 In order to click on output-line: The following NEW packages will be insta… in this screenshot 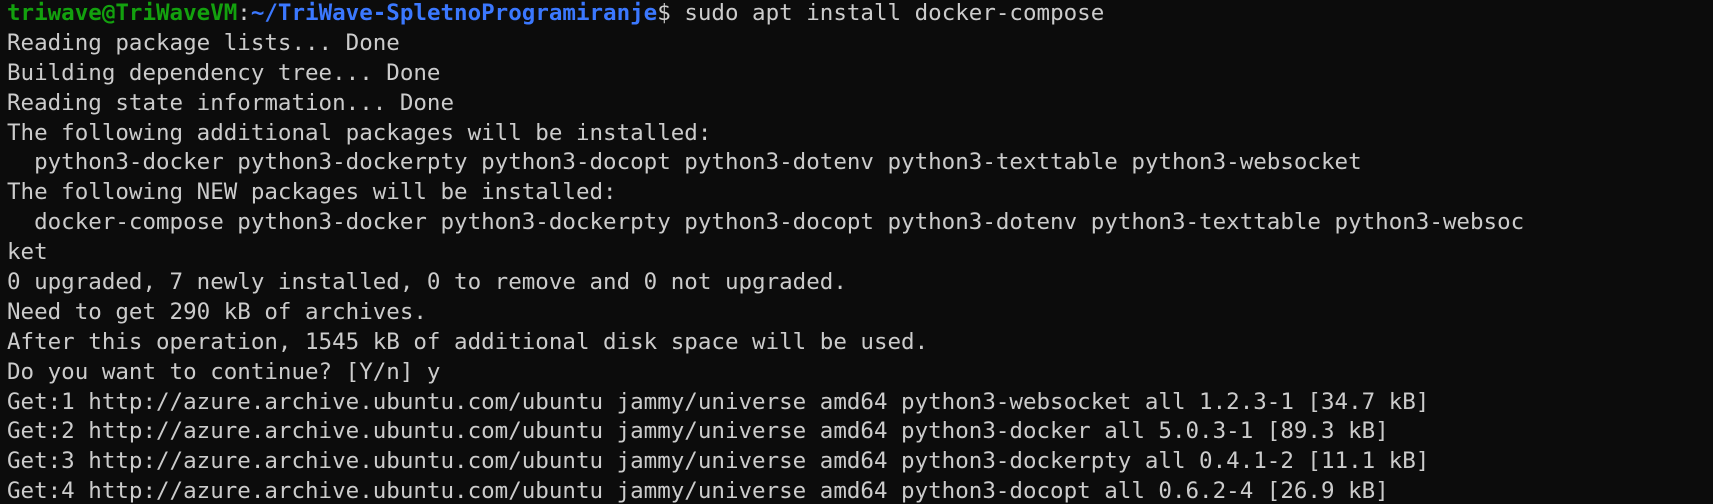, I will do `click(312, 192)`.